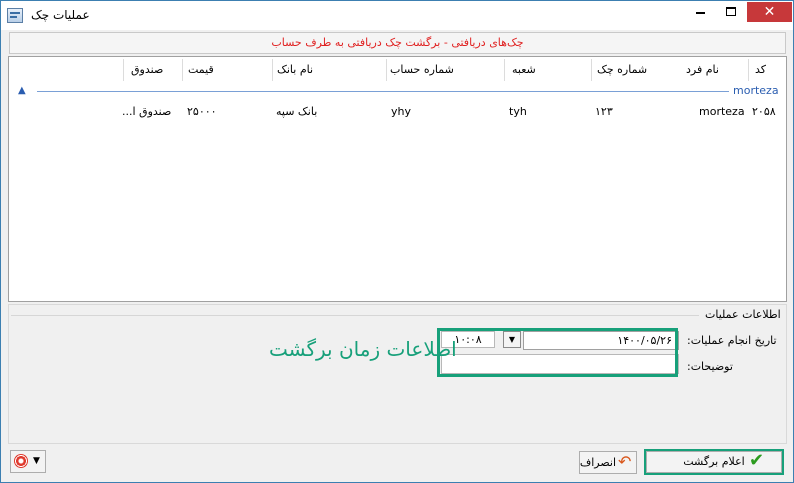 This screenshot has width=794, height=483. Describe the element at coordinates (604, 111) in the screenshot. I see `cell-check-number: ۱۲۳` at that location.